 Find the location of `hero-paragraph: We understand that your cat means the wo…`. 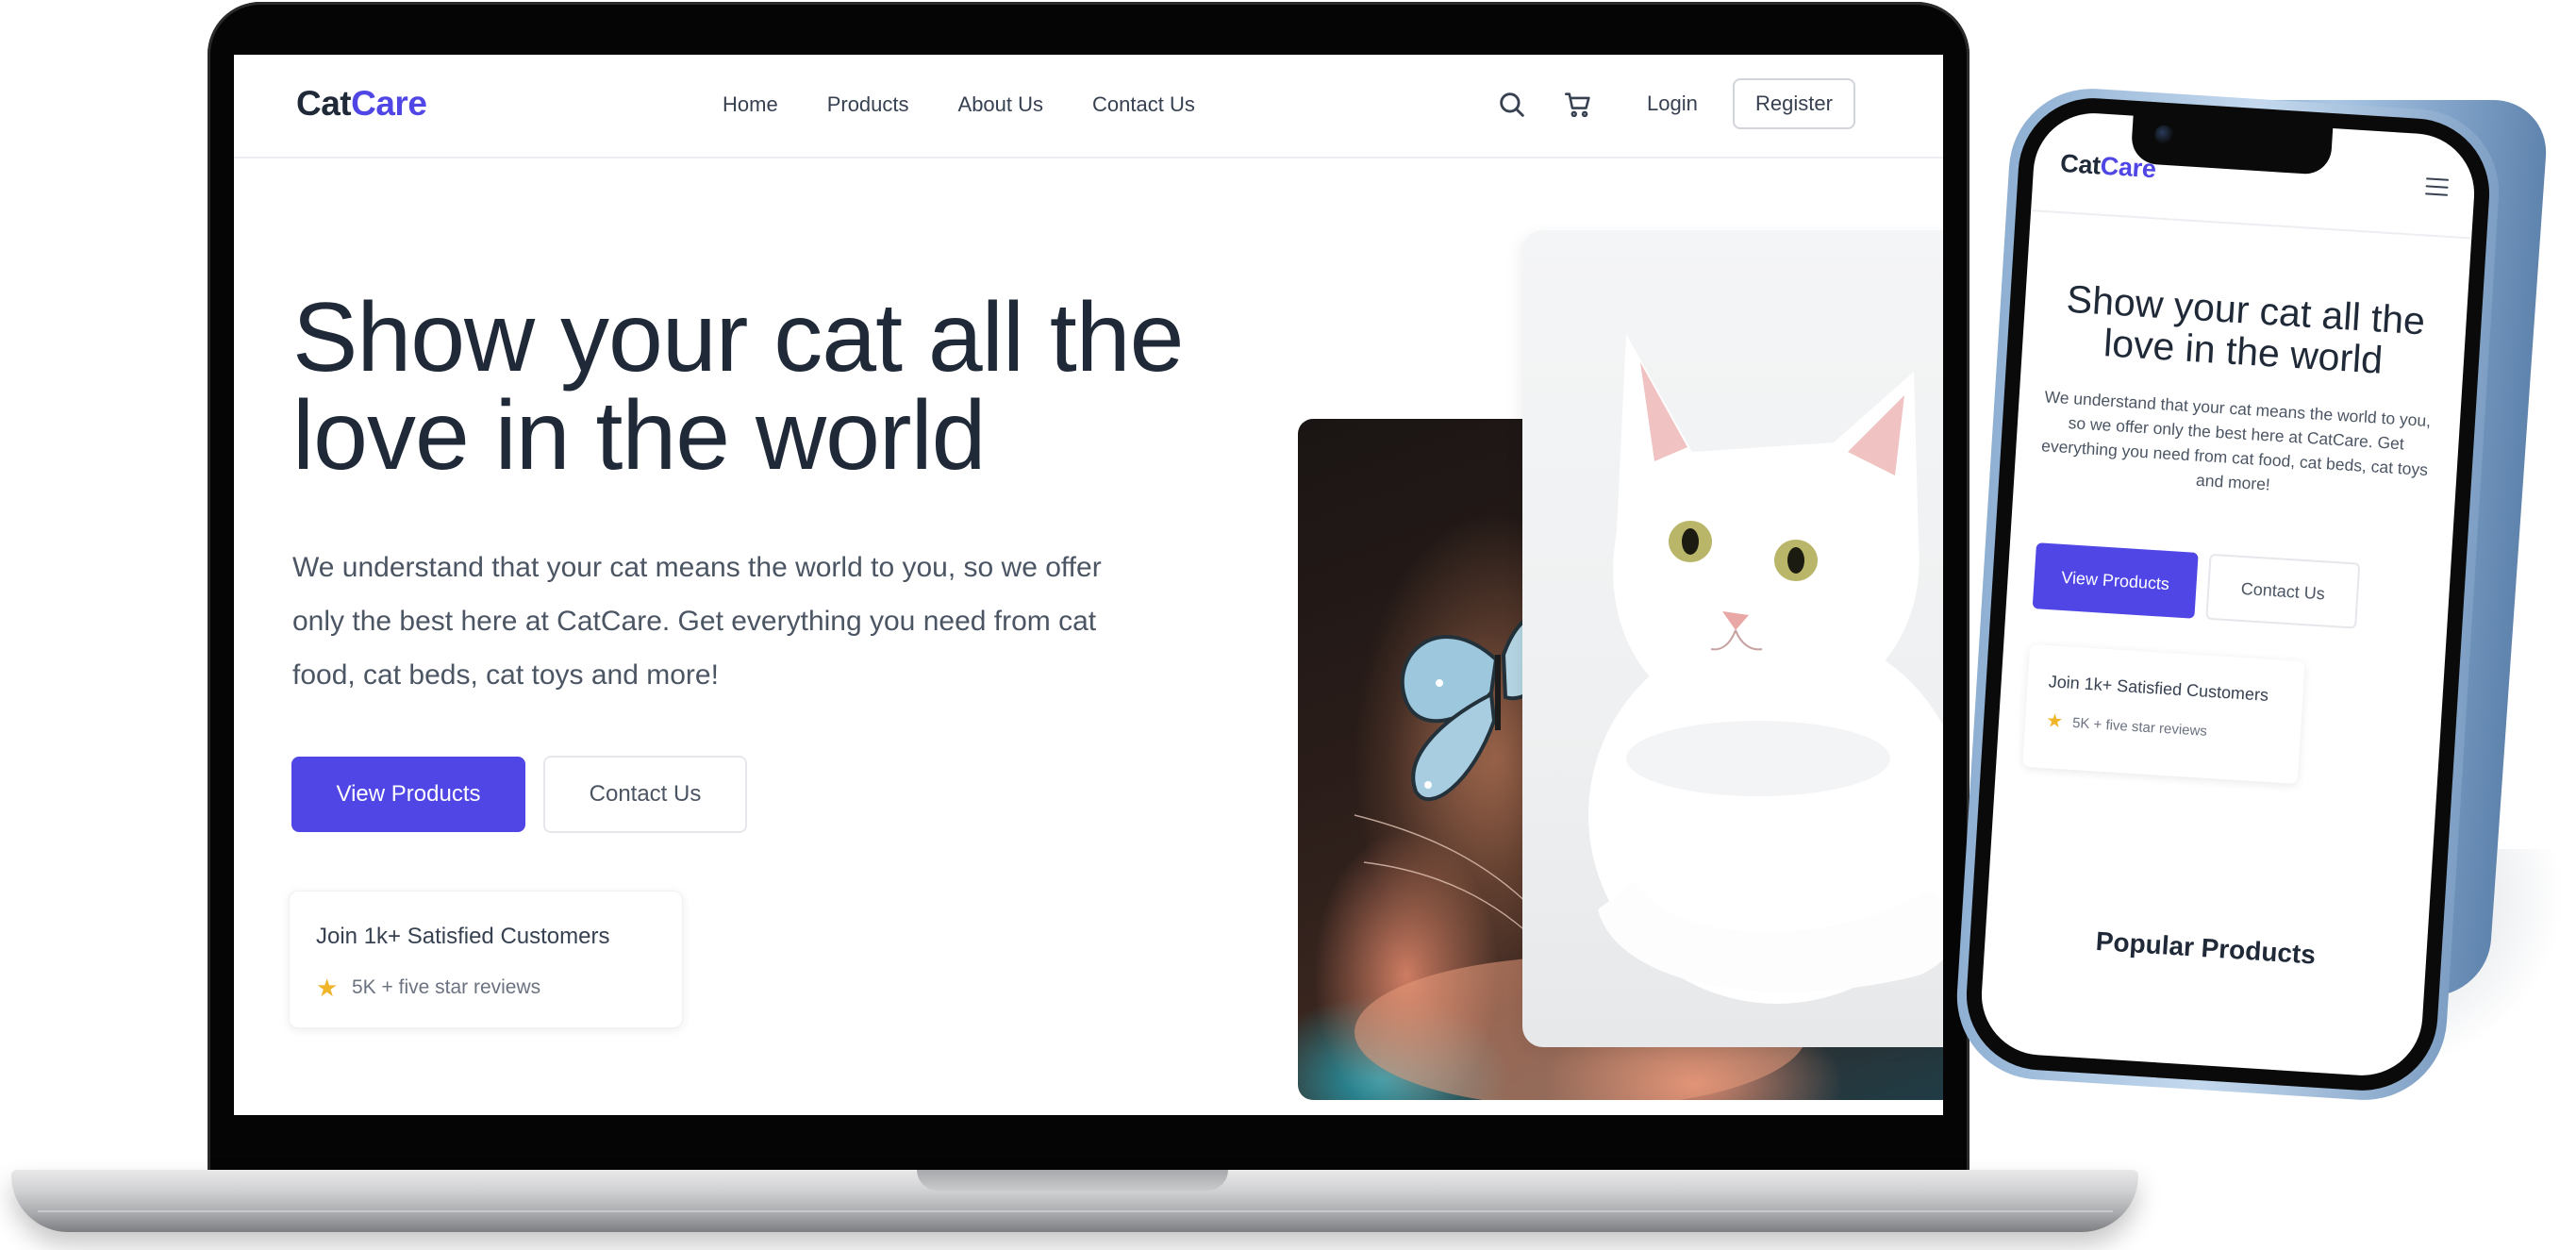

hero-paragraph: We understand that your cat means the wo… is located at coordinates (697, 622).